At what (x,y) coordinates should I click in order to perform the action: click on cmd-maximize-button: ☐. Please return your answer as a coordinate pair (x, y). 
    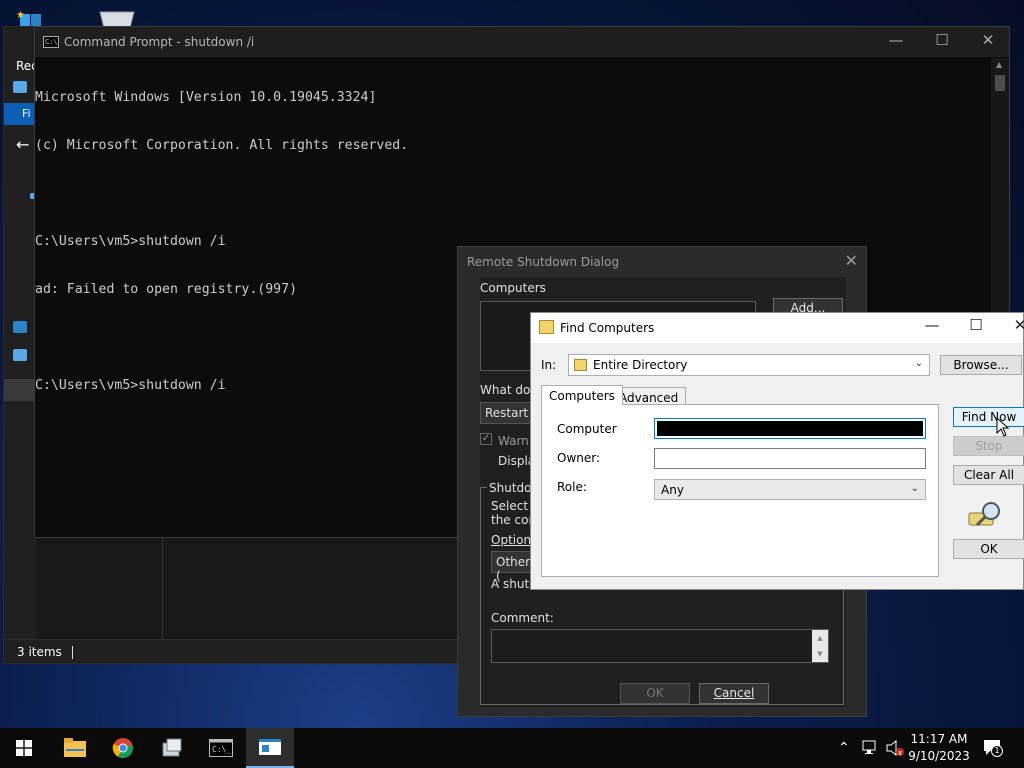
    Looking at the image, I should click on (942, 40).